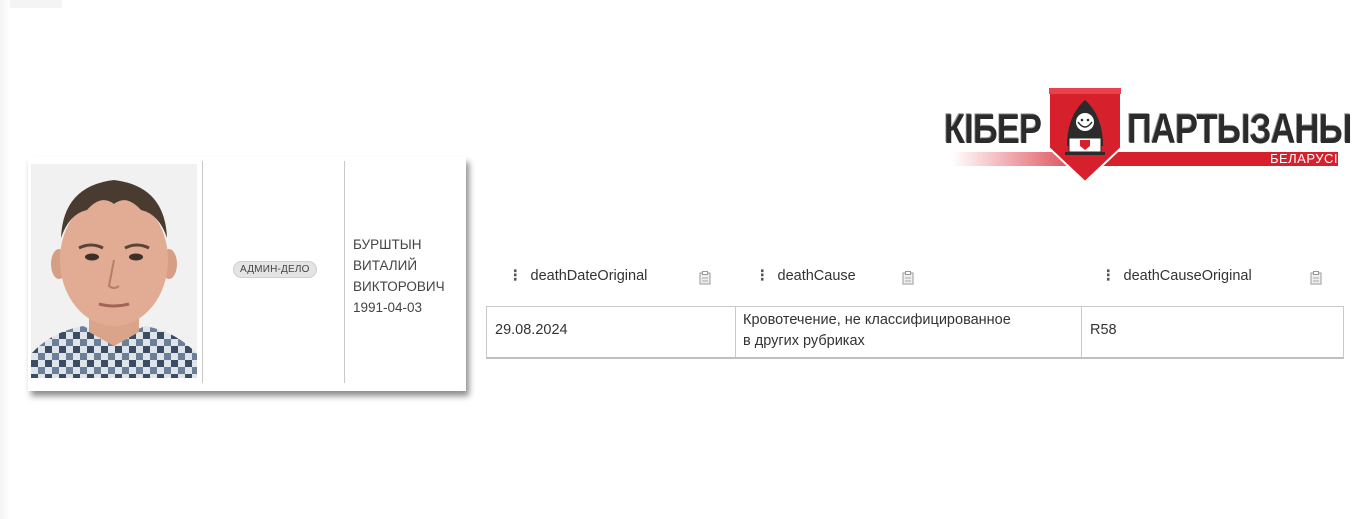 The width and height of the screenshot is (1364, 519). What do you see at coordinates (804, 341) in the screenshot?
I see `cell-text-line-2: в других рубриках` at bounding box center [804, 341].